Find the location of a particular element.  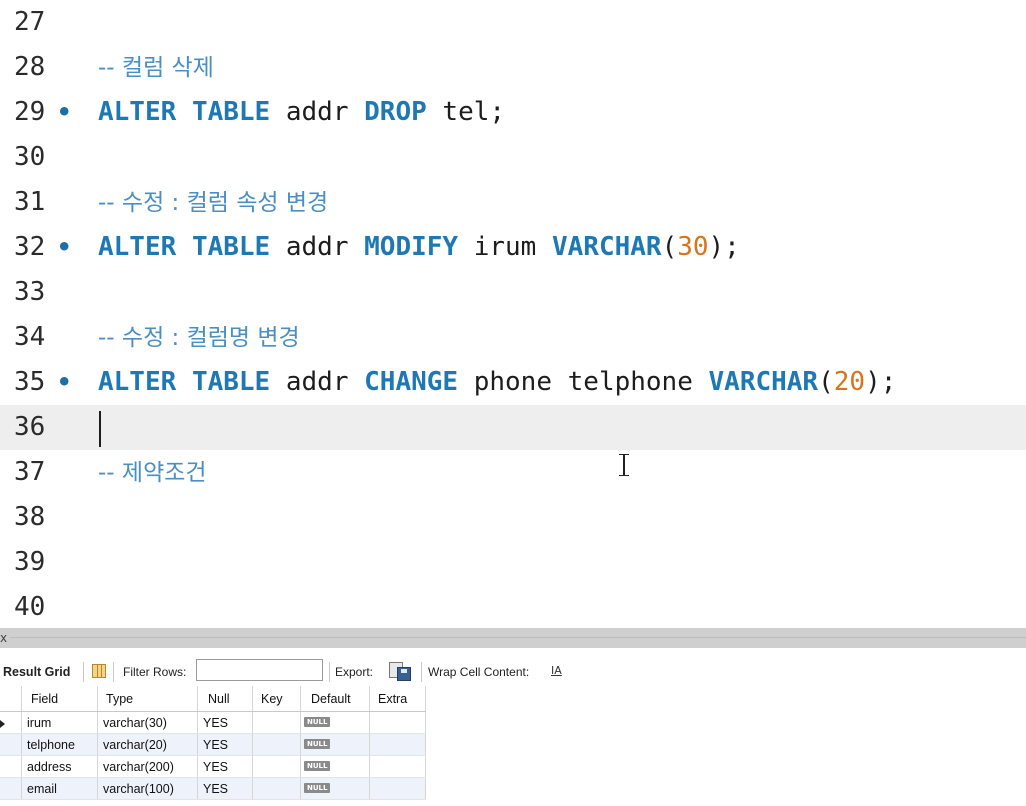

cell-type: varchar(200) is located at coordinates (148, 766).